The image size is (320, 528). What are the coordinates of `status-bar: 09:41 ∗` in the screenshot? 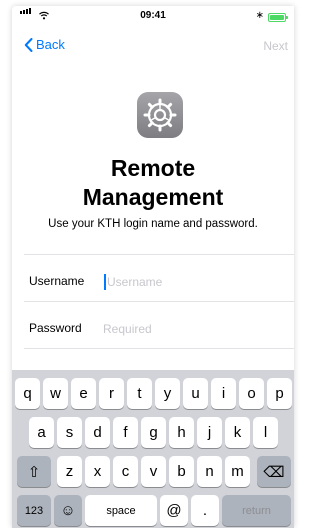 It's located at (153, 16).